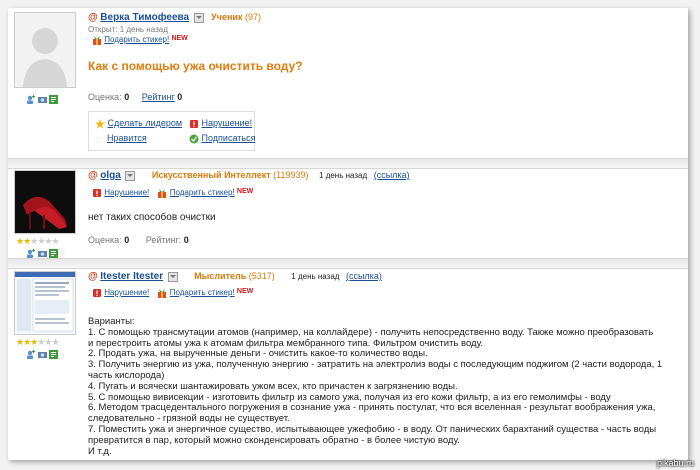 Image resolution: width=700 pixels, height=470 pixels. Describe the element at coordinates (675, 463) in the screenshot. I see `watermark: pikabu.ru` at that location.